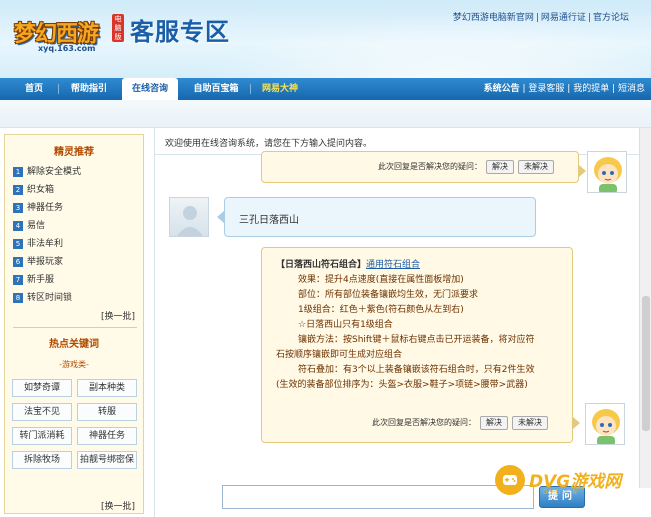 The image size is (651, 517). I want to click on nav-home: 首页, so click(34, 89).